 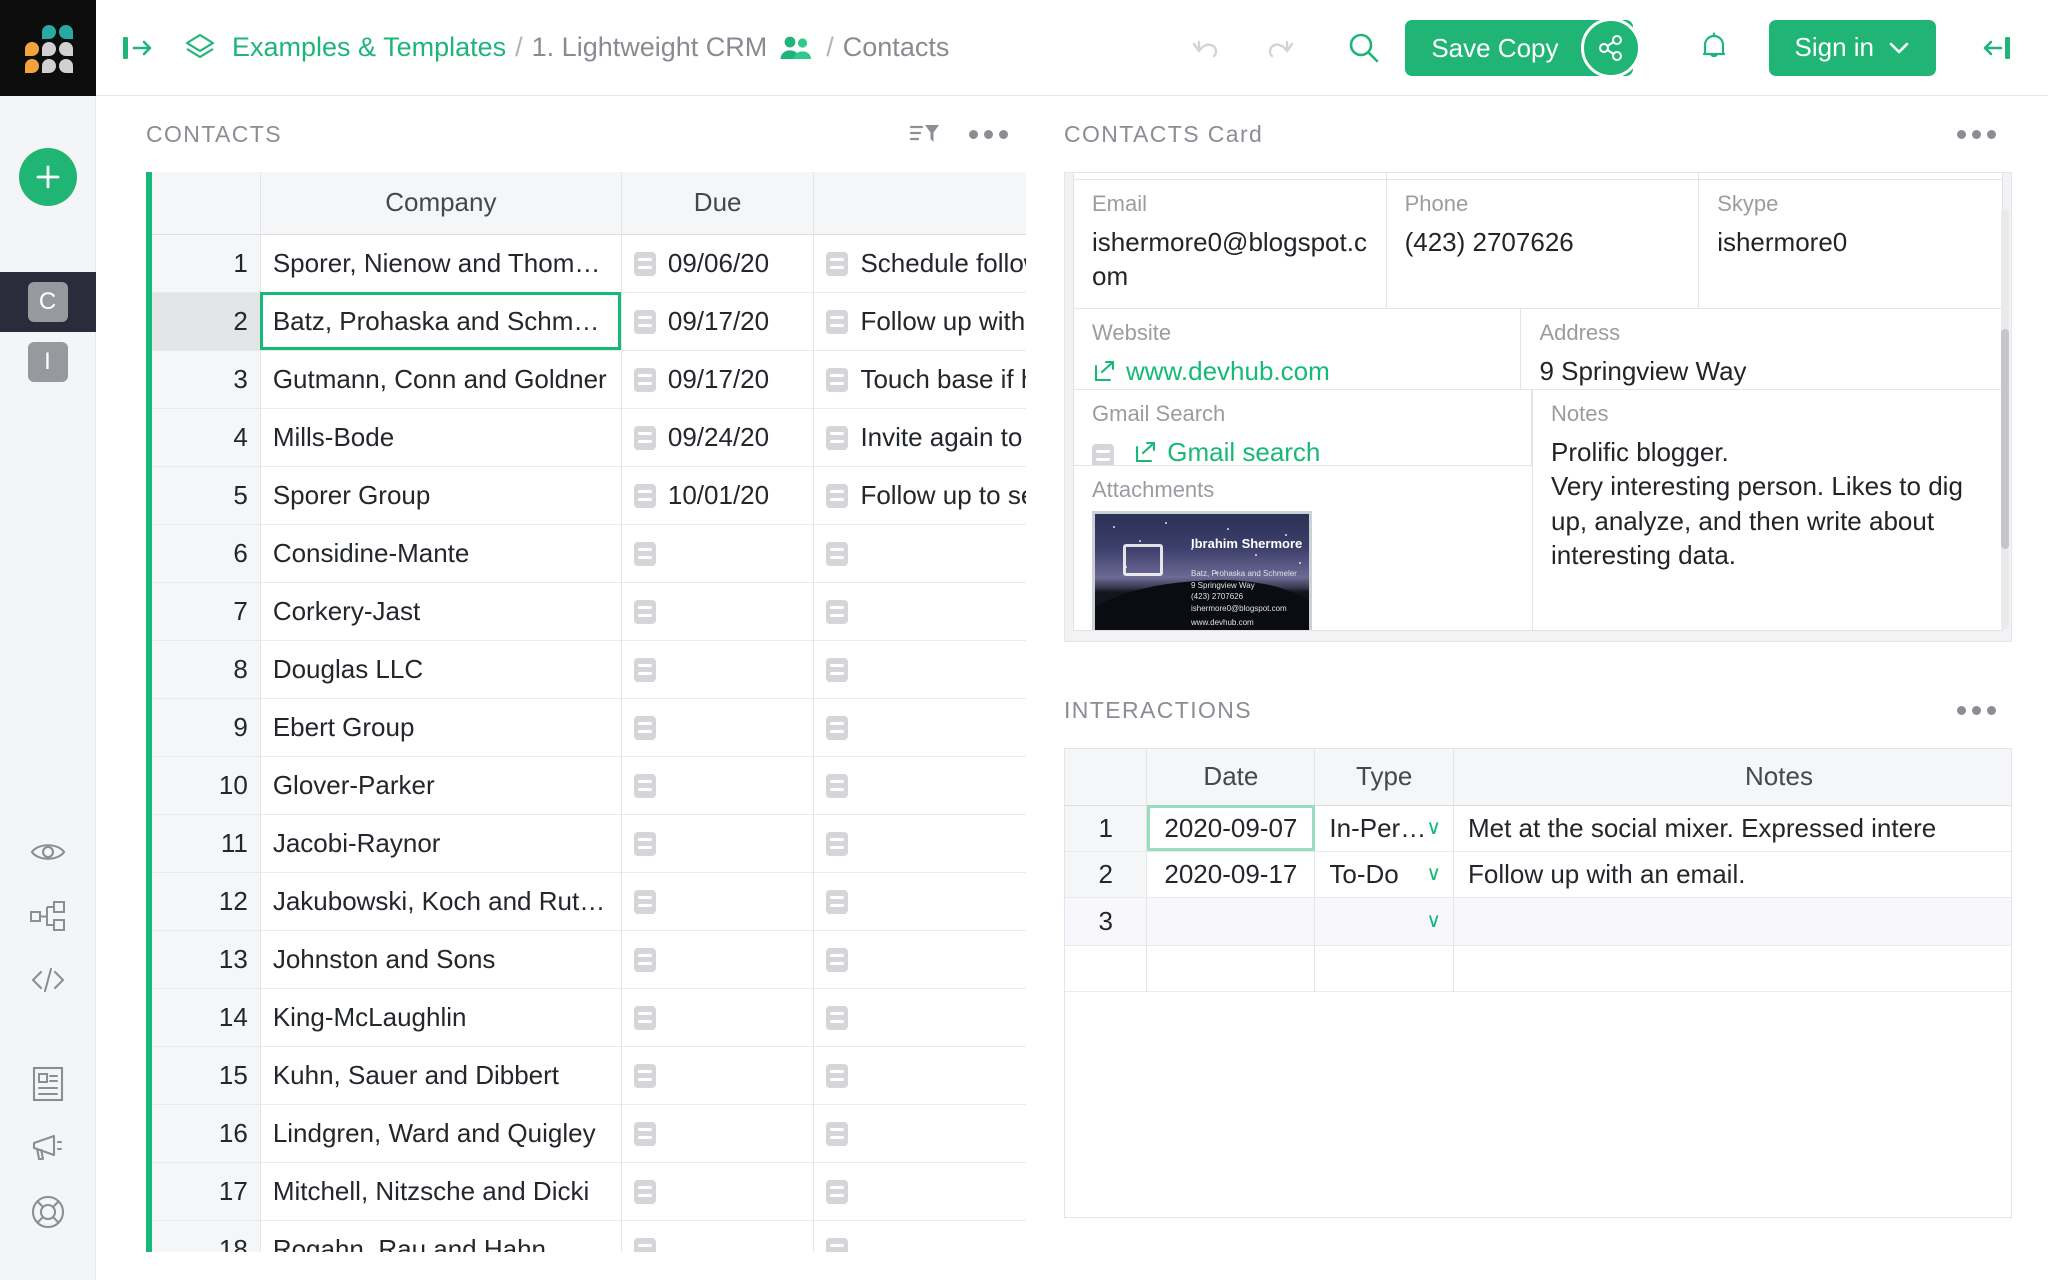 What do you see at coordinates (1230, 244) in the screenshot?
I see `card-field-email: Email ishermore0@blogspot.com` at bounding box center [1230, 244].